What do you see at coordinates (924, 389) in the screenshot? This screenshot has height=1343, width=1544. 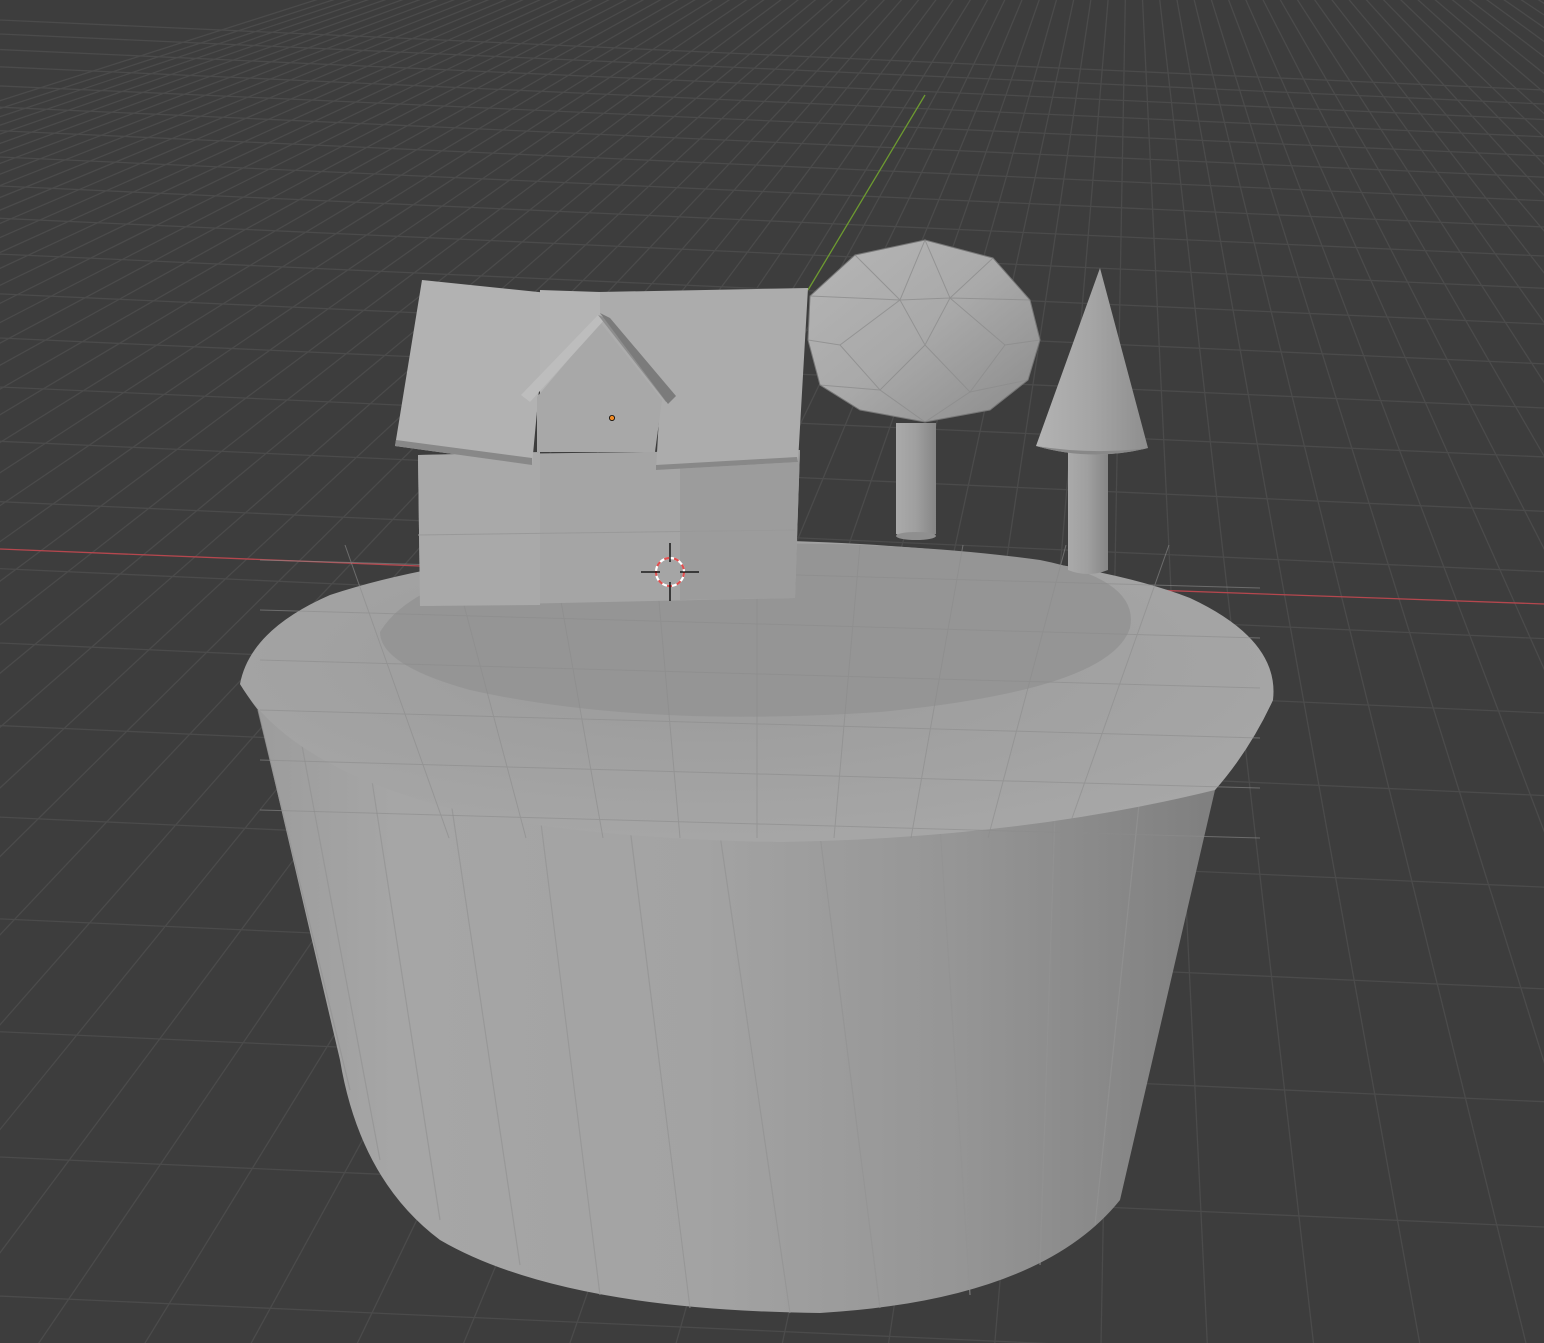 I see `tree-round` at bounding box center [924, 389].